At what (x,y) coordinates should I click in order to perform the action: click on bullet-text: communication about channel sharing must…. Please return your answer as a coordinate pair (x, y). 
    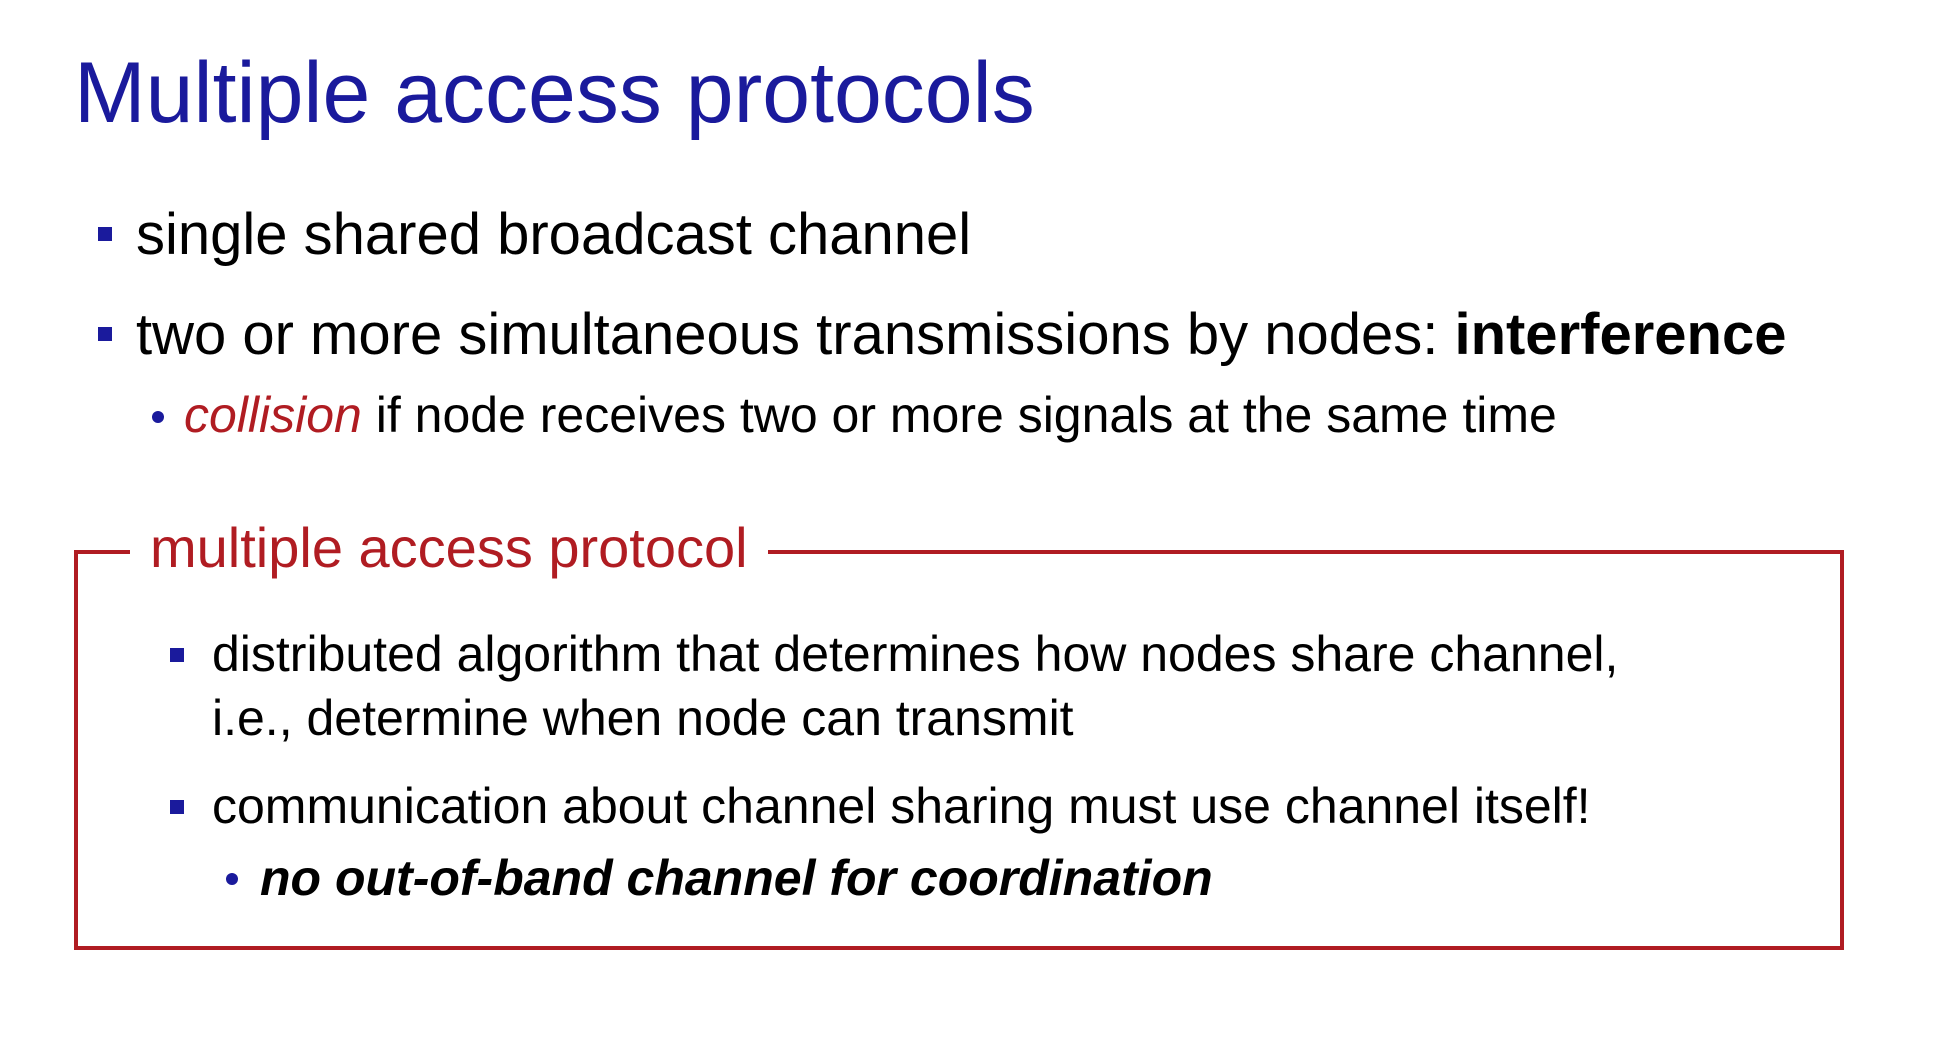
    Looking at the image, I should click on (901, 806).